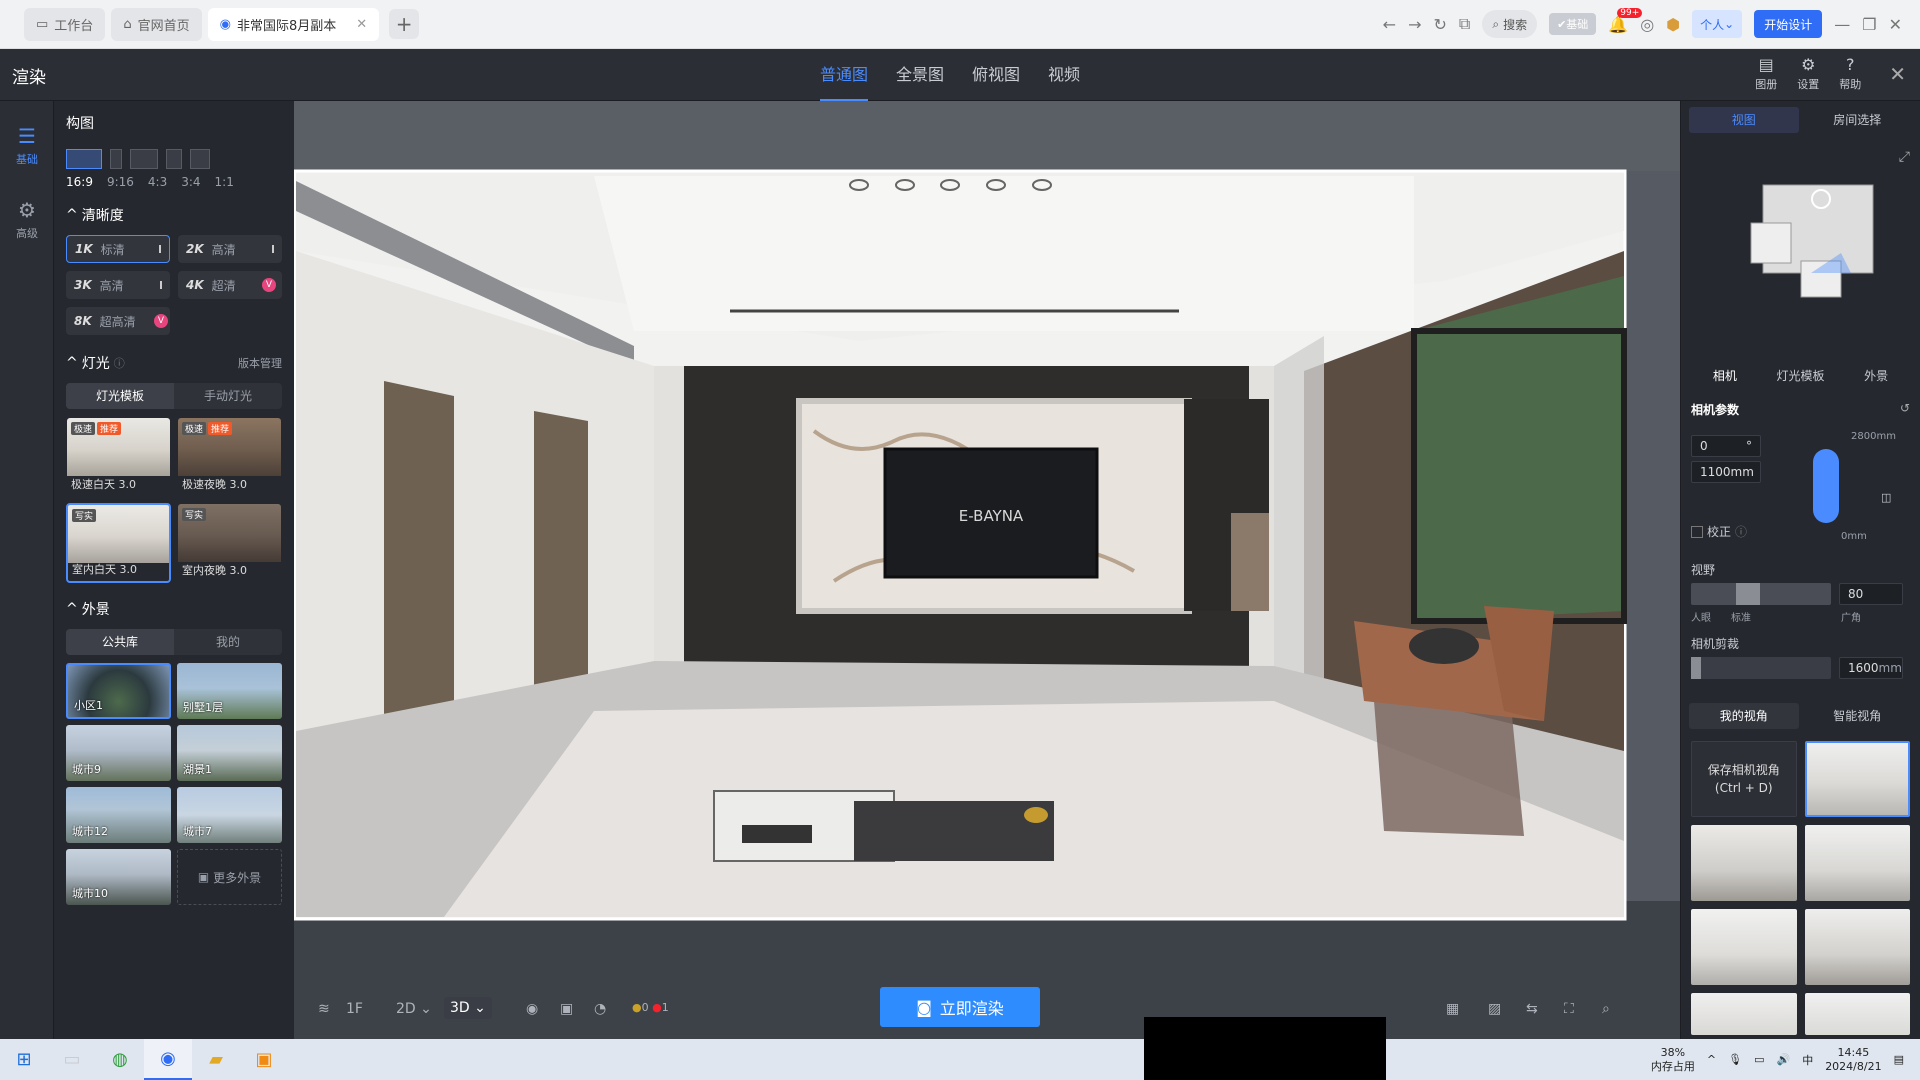 This screenshot has height=1080, width=1920. Describe the element at coordinates (1389, 24) in the screenshot. I see `back-icon: ←` at that location.